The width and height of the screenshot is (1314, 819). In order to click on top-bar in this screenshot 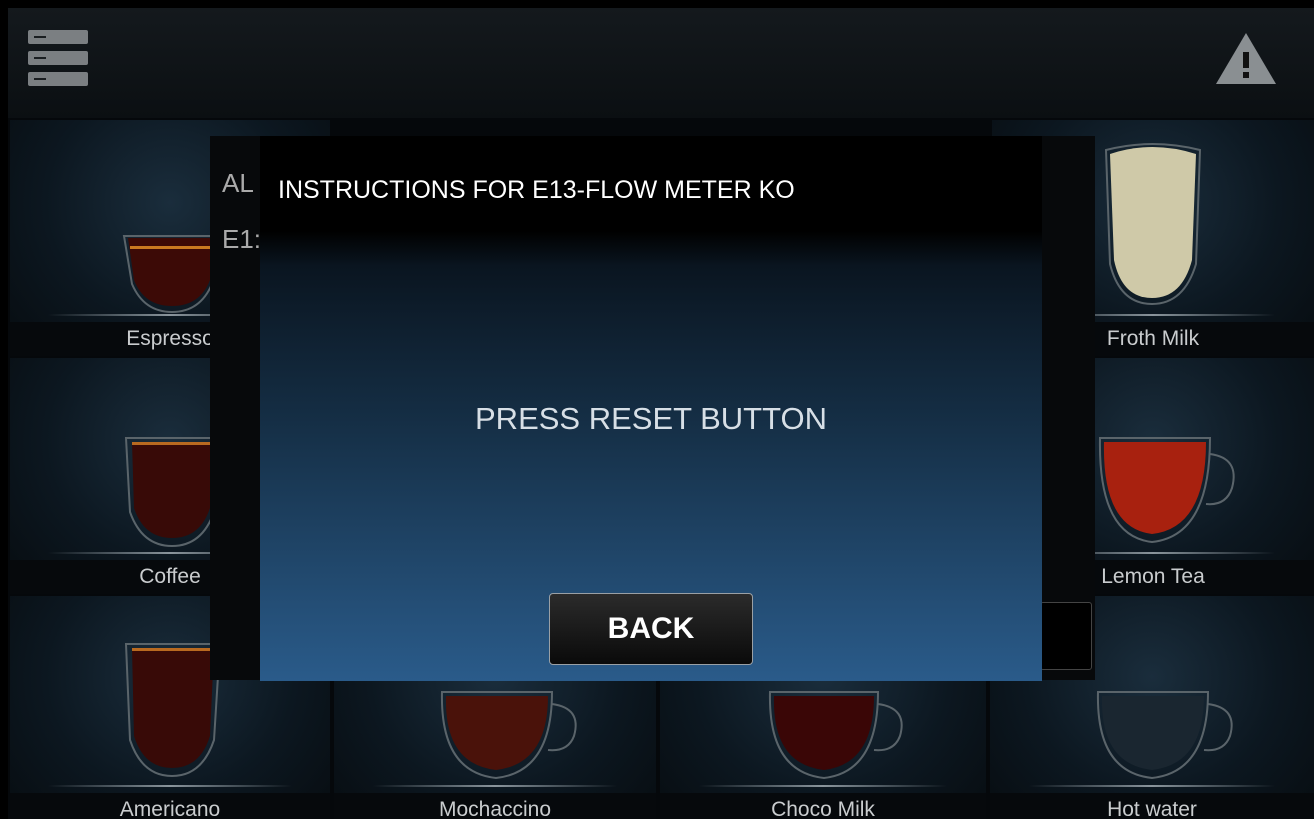, I will do `click(661, 63)`.